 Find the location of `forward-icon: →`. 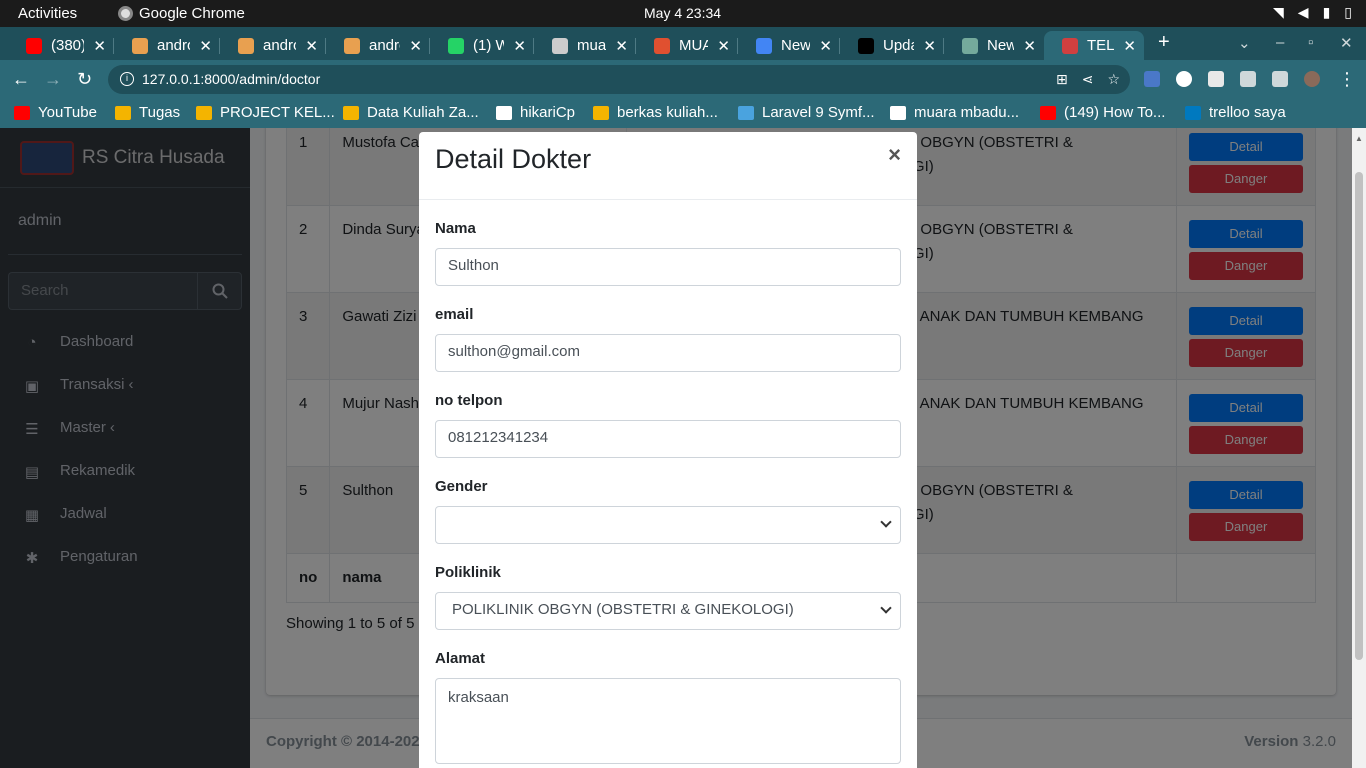

forward-icon: → is located at coordinates (53, 79).